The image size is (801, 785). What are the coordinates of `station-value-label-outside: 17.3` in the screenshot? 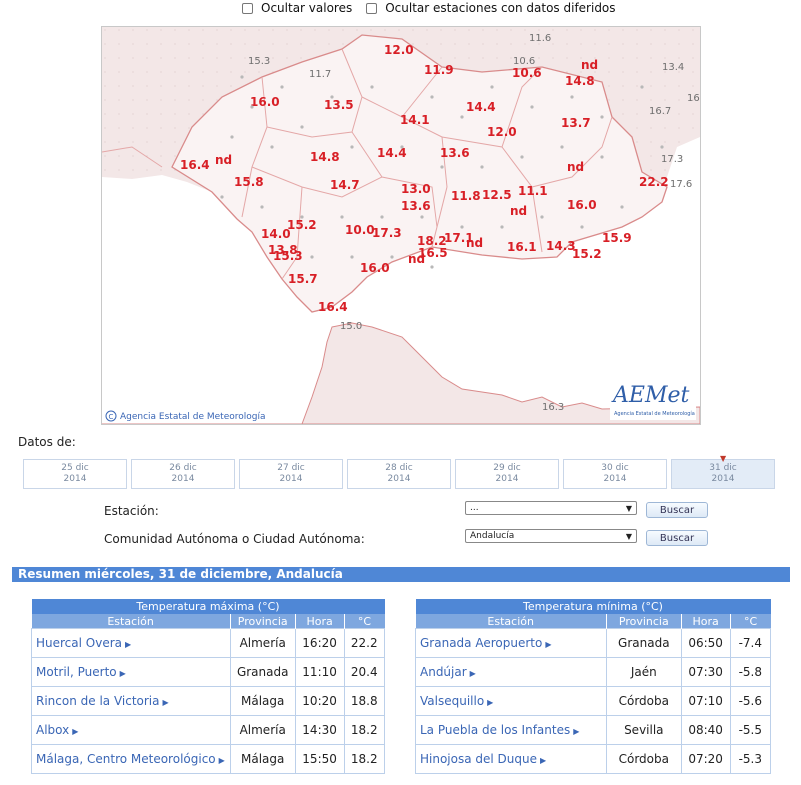 It's located at (672, 159).